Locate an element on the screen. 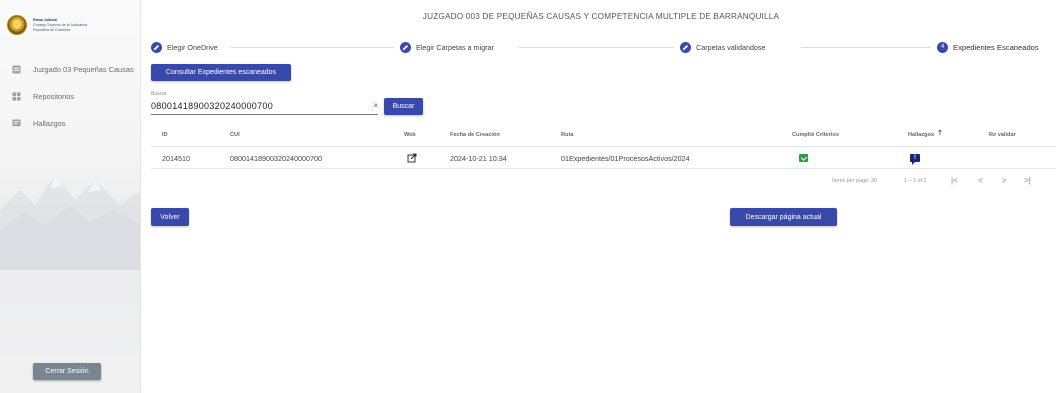  clear-icon: × is located at coordinates (375, 105).